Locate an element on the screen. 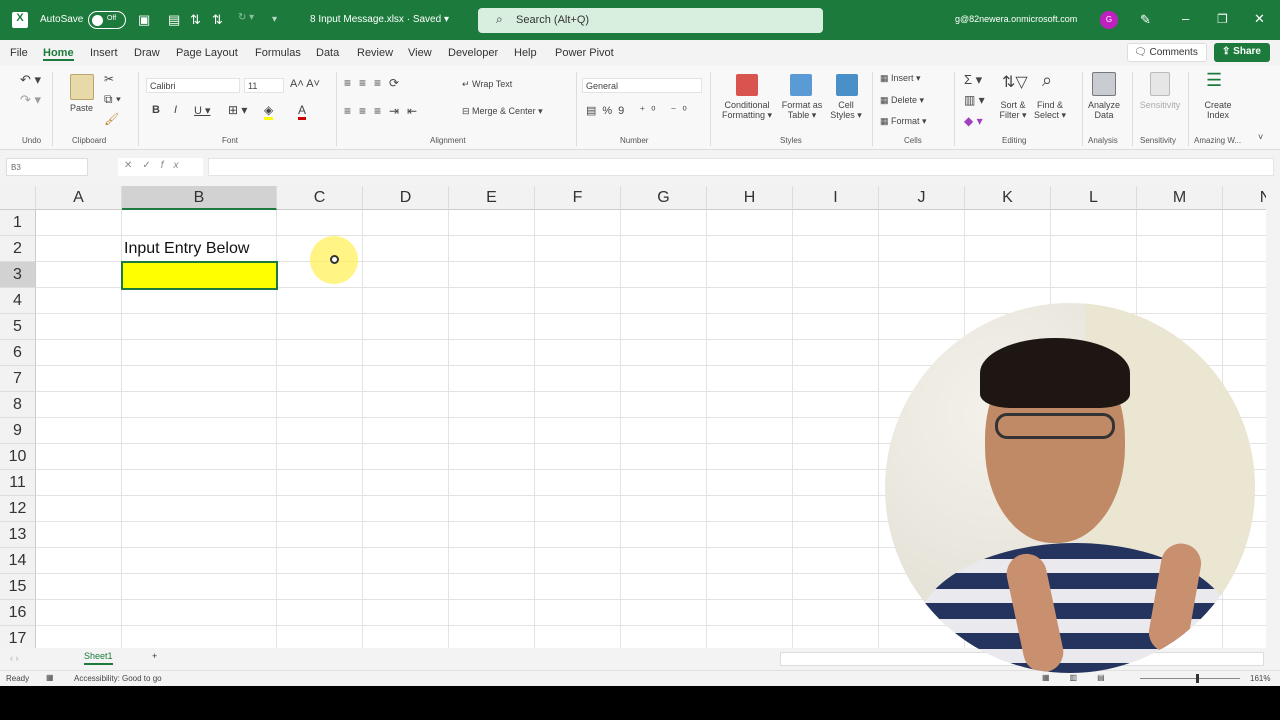  sort-filter-button: Sort & Filter ▾ is located at coordinates (1013, 110).